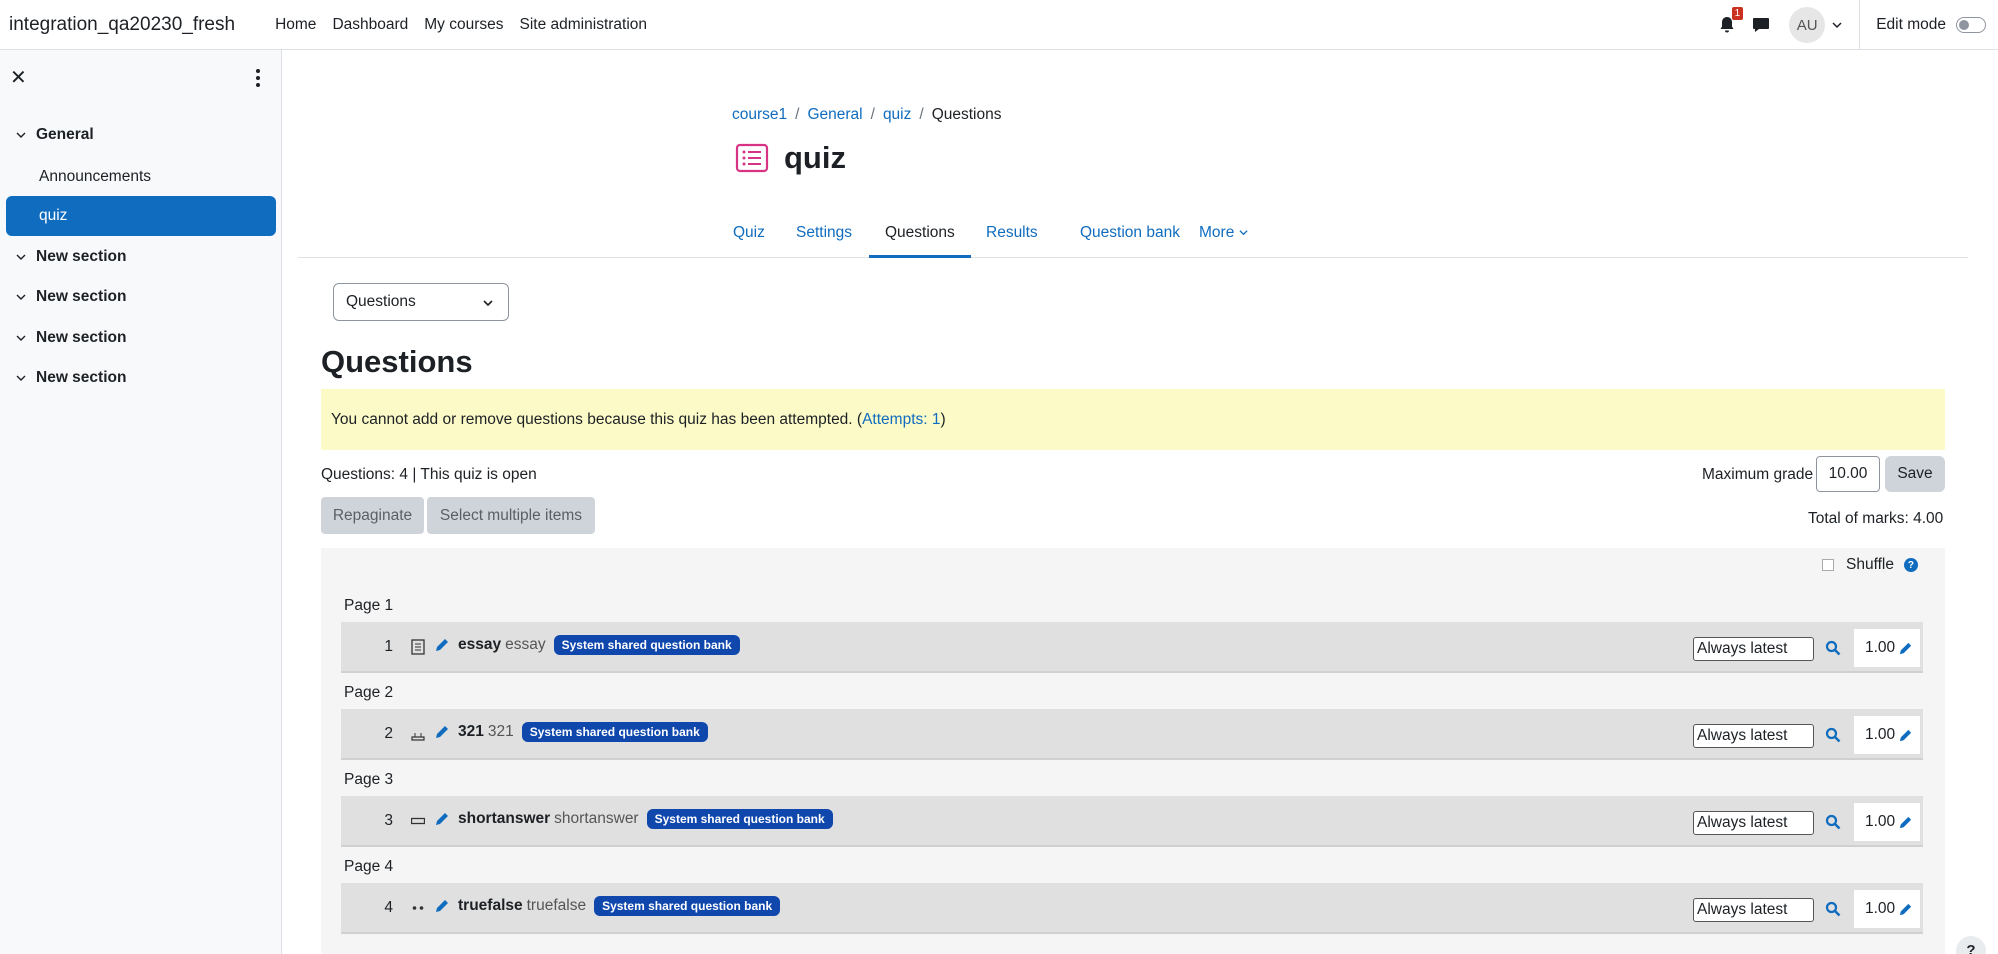  I want to click on question-number: 2, so click(388, 733).